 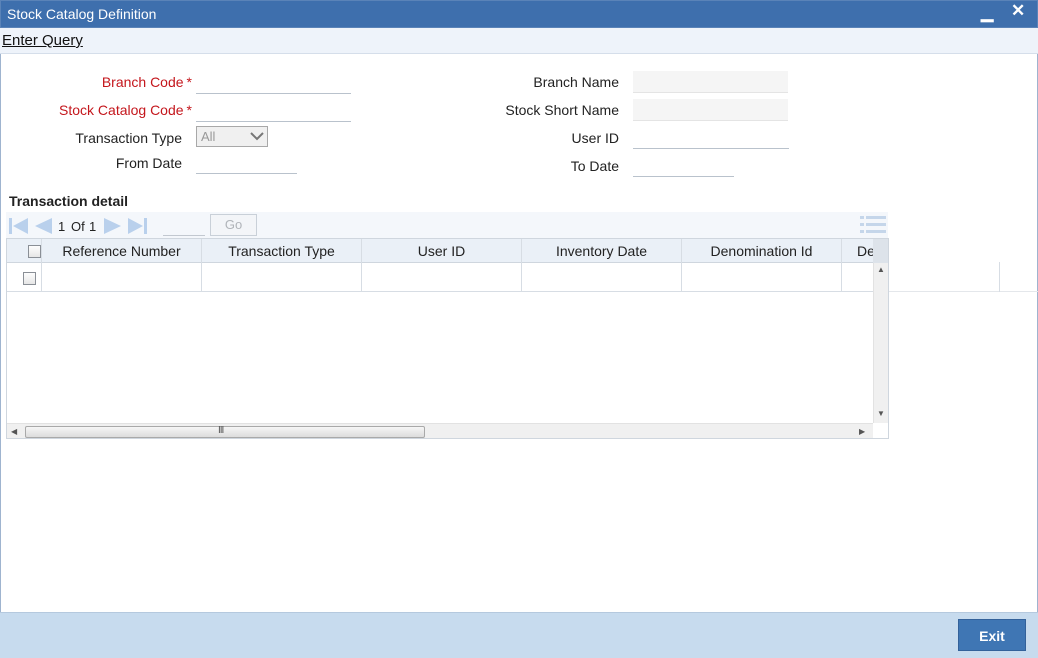 What do you see at coordinates (122, 251) in the screenshot?
I see `column-header: Reference Number` at bounding box center [122, 251].